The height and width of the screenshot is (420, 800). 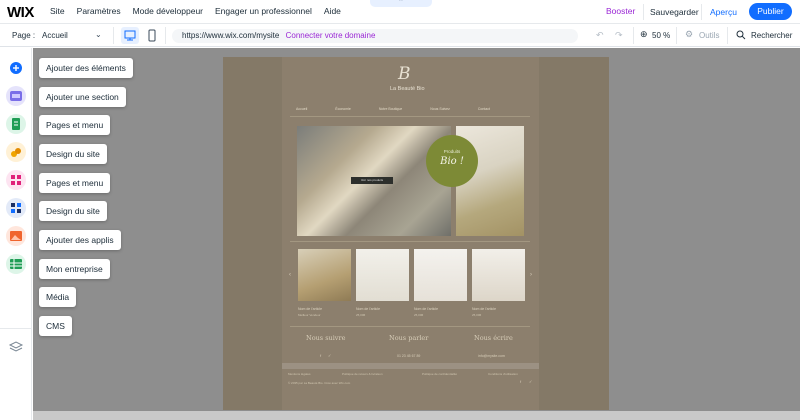 What do you see at coordinates (771, 35) in the screenshot?
I see `search-button: Rechercher` at bounding box center [771, 35].